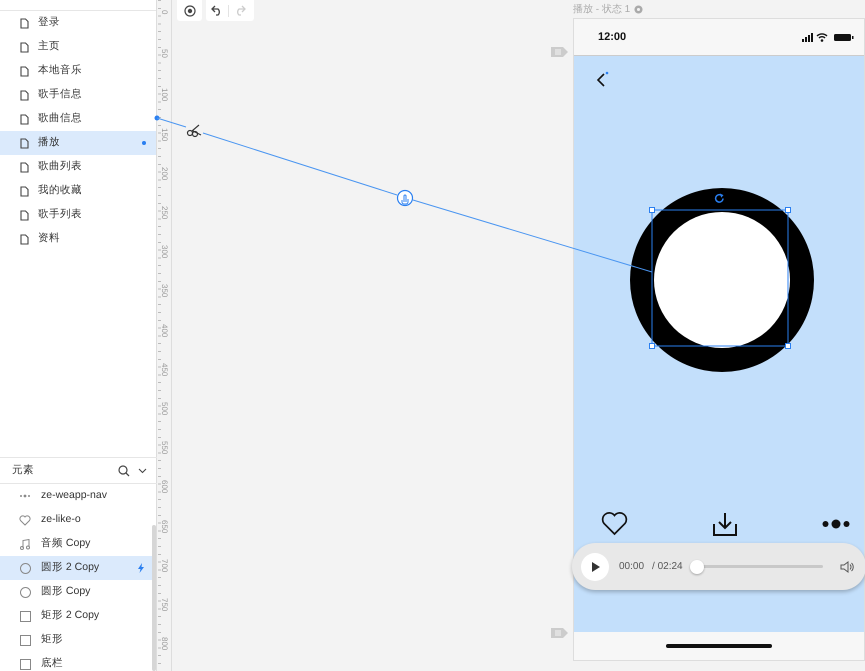 This screenshot has height=671, width=865. I want to click on music-icon, so click(25, 544).